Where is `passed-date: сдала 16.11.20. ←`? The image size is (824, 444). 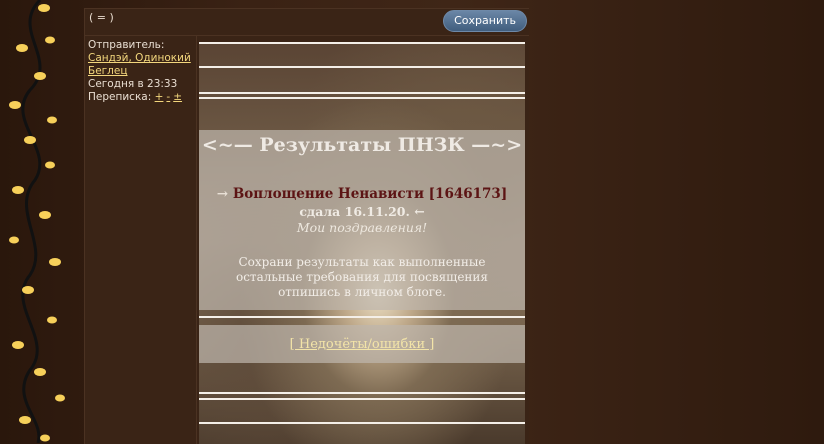
passed-date: сдала 16.11.20. ← is located at coordinates (362, 211).